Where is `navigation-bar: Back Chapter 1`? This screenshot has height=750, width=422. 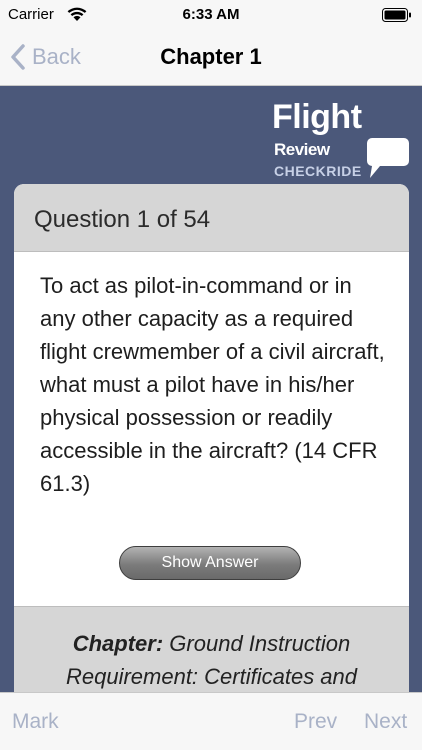 navigation-bar: Back Chapter 1 is located at coordinates (211, 58).